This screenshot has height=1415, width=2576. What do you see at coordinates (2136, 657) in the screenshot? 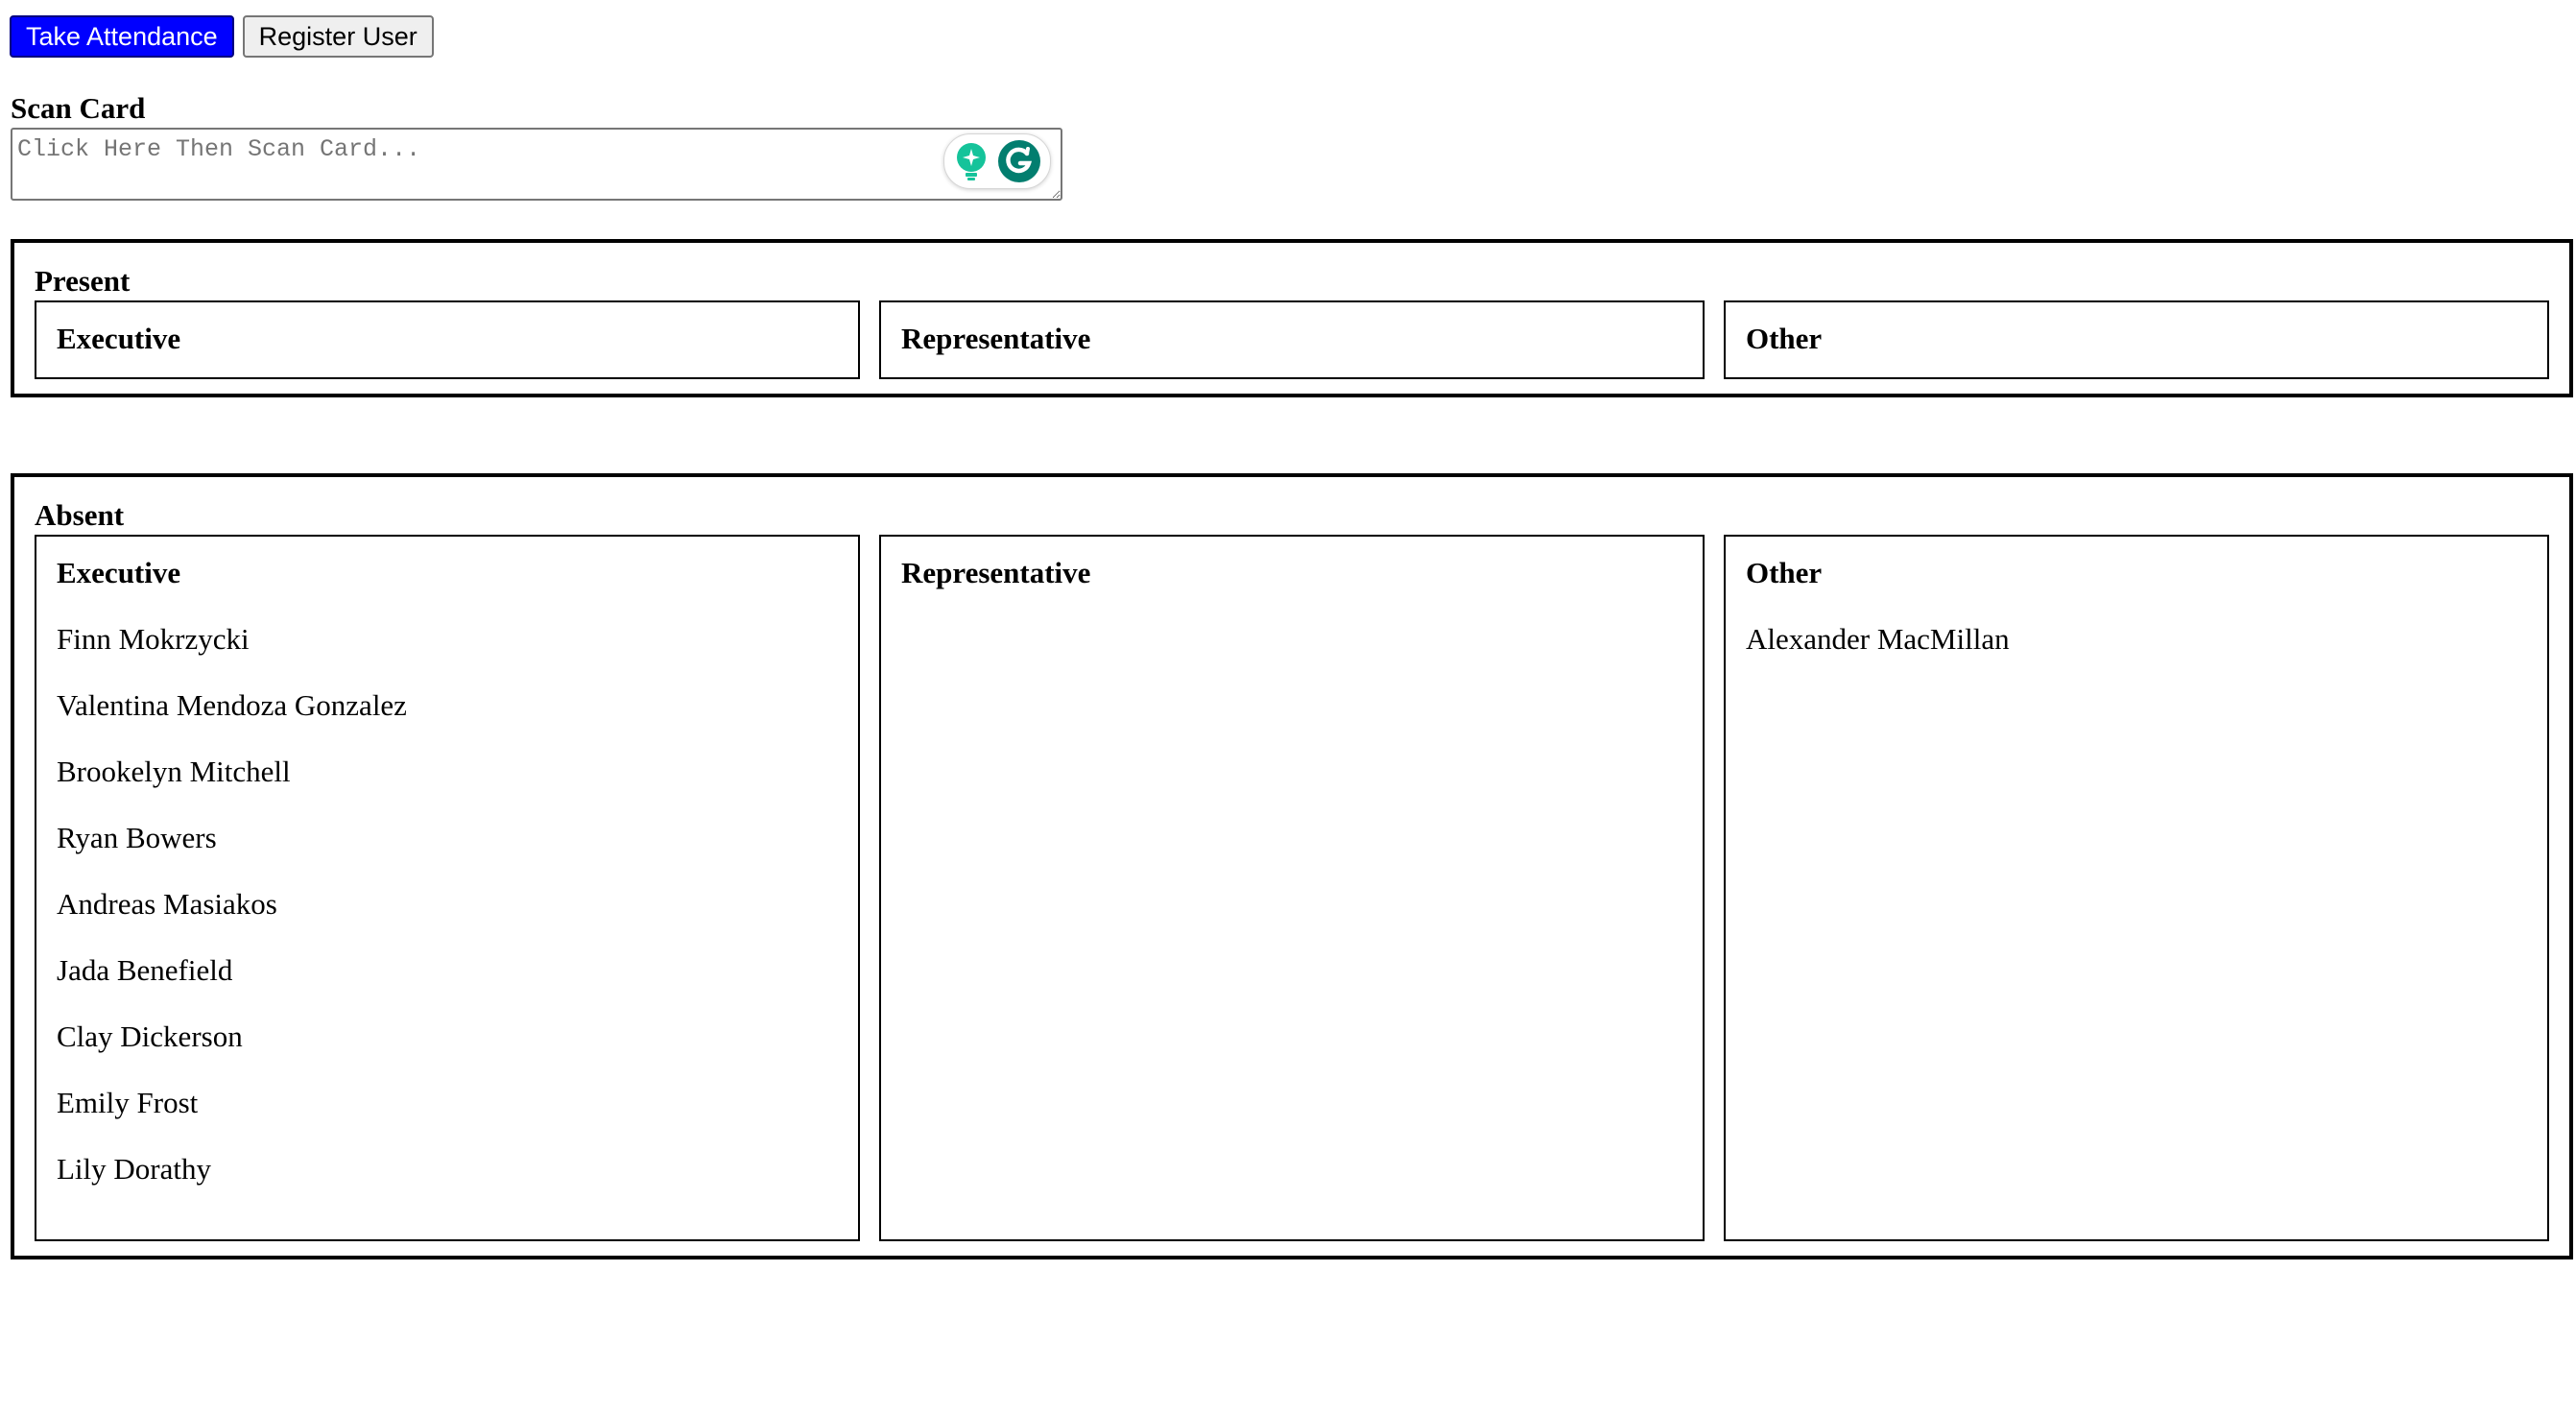
I see `absent-other-list: Alexander MacMillan` at bounding box center [2136, 657].